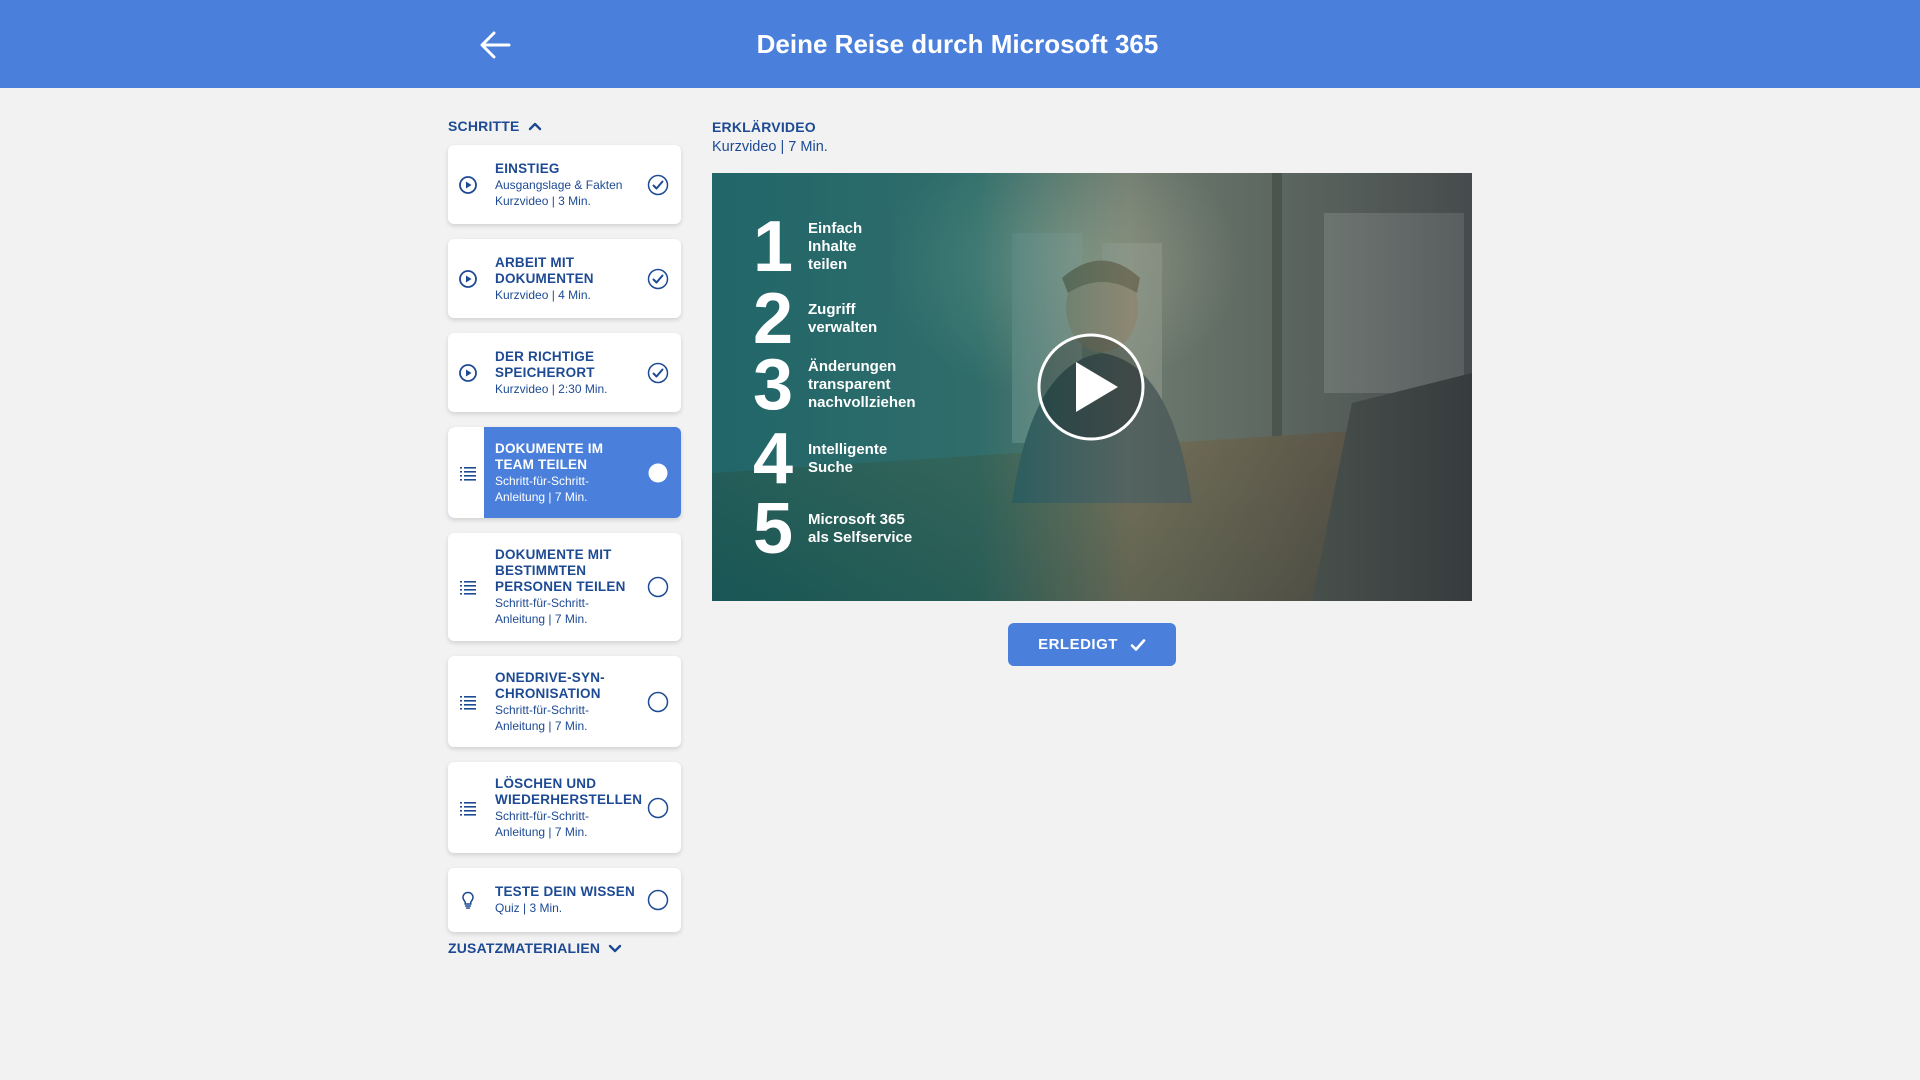 The height and width of the screenshot is (1080, 1920). What do you see at coordinates (541, 570) in the screenshot?
I see `step-title-line2: BESTIMMTEN` at bounding box center [541, 570].